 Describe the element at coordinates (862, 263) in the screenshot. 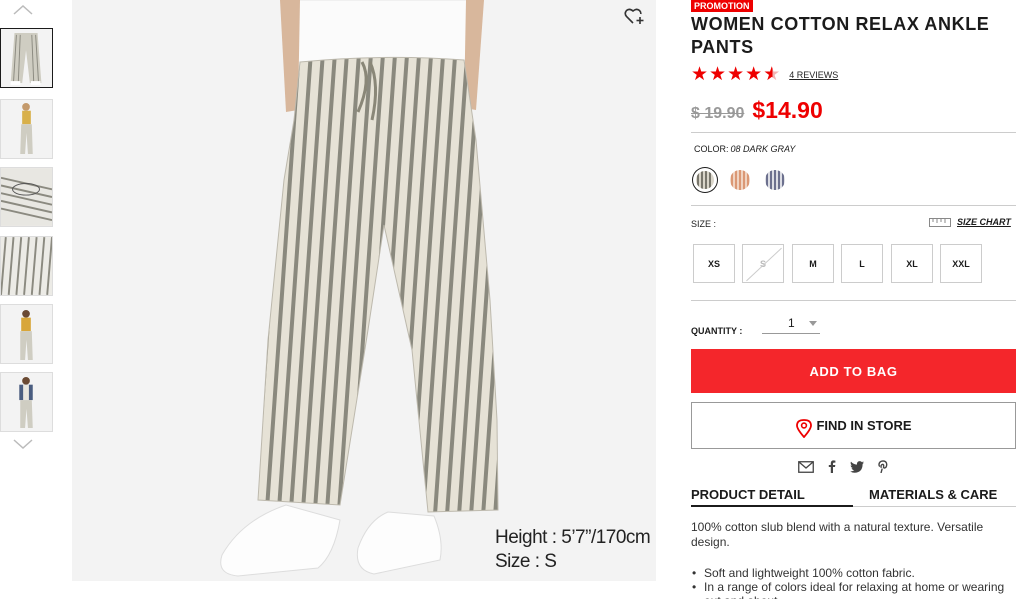

I see `size-option-l: L` at that location.